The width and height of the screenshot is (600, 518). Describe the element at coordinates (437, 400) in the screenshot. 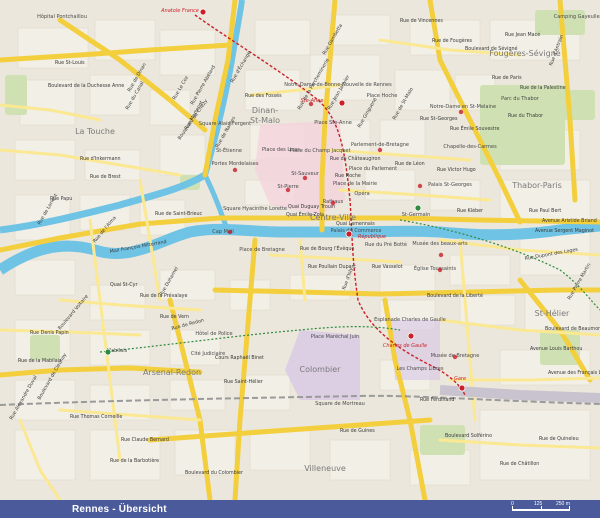

I see `street-label: Rue Ferdinand` at that location.